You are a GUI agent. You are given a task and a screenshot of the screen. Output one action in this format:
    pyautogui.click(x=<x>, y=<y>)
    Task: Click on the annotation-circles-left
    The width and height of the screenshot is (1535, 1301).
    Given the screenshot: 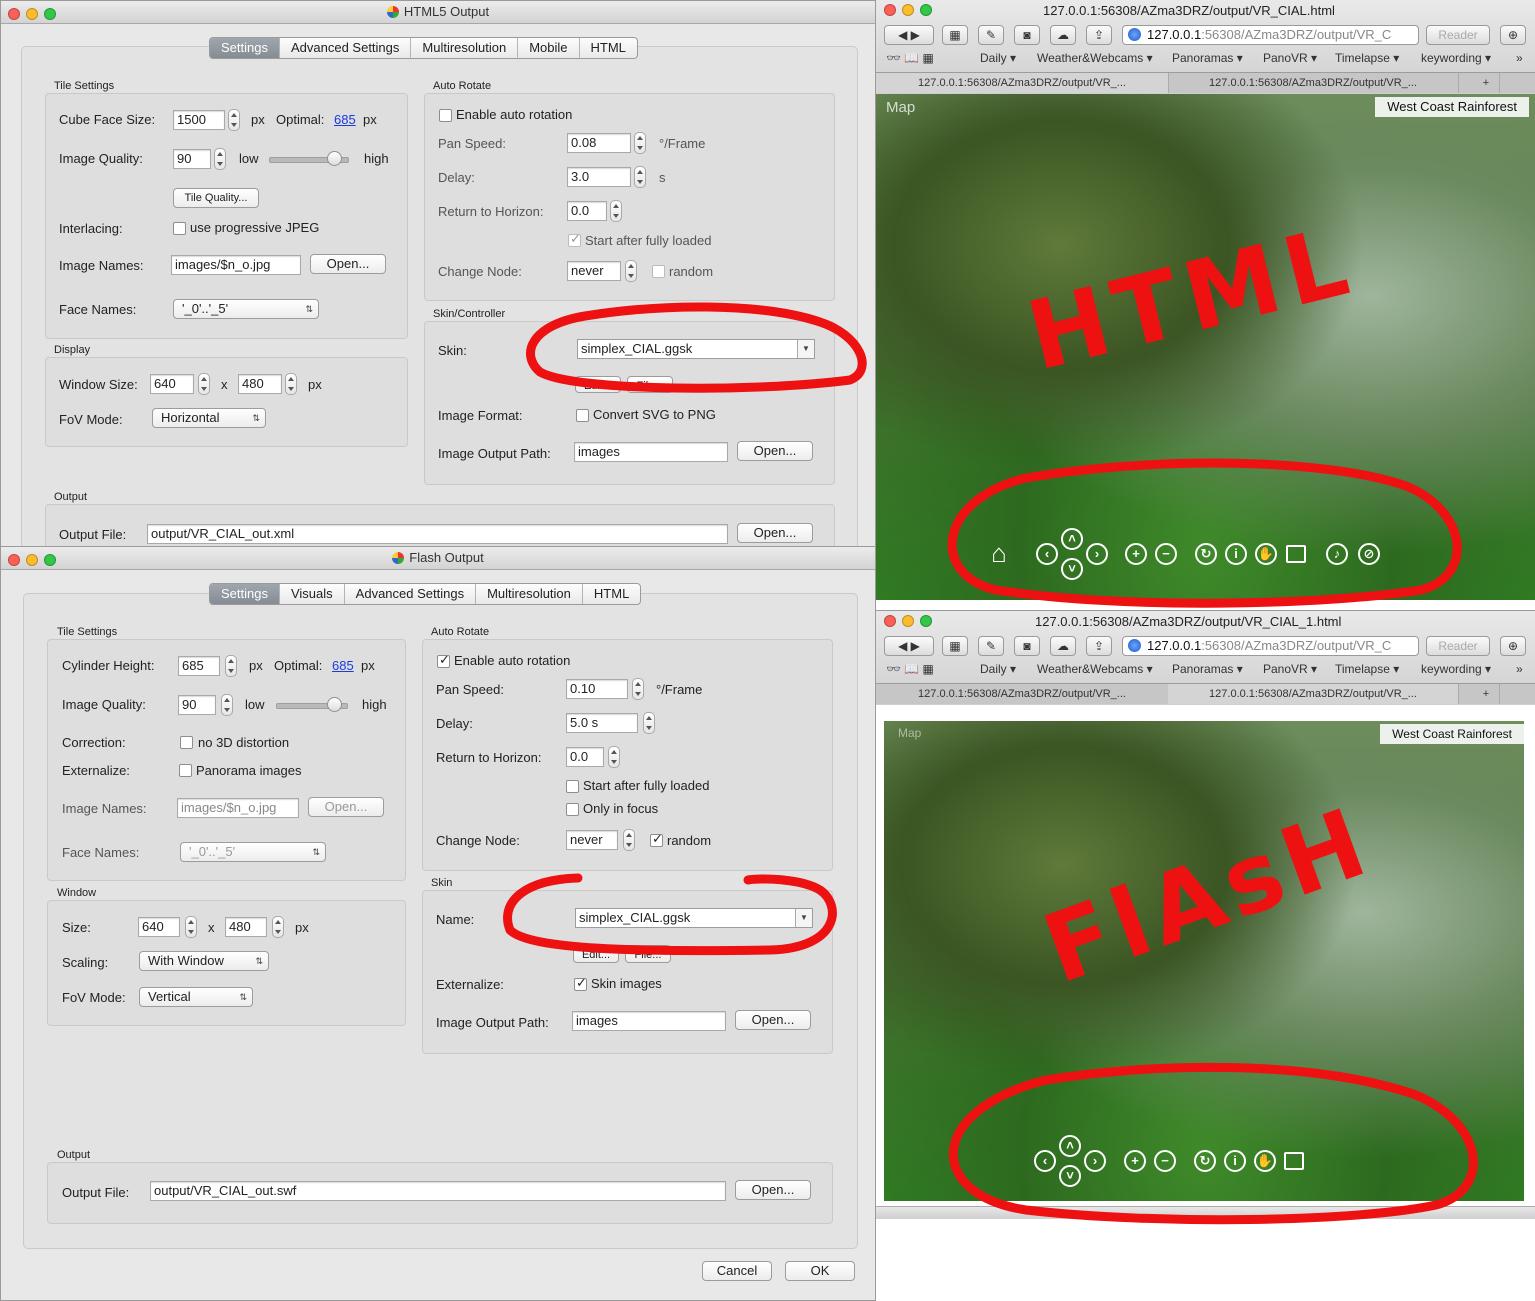 What is the action you would take?
    pyautogui.click(x=685, y=629)
    